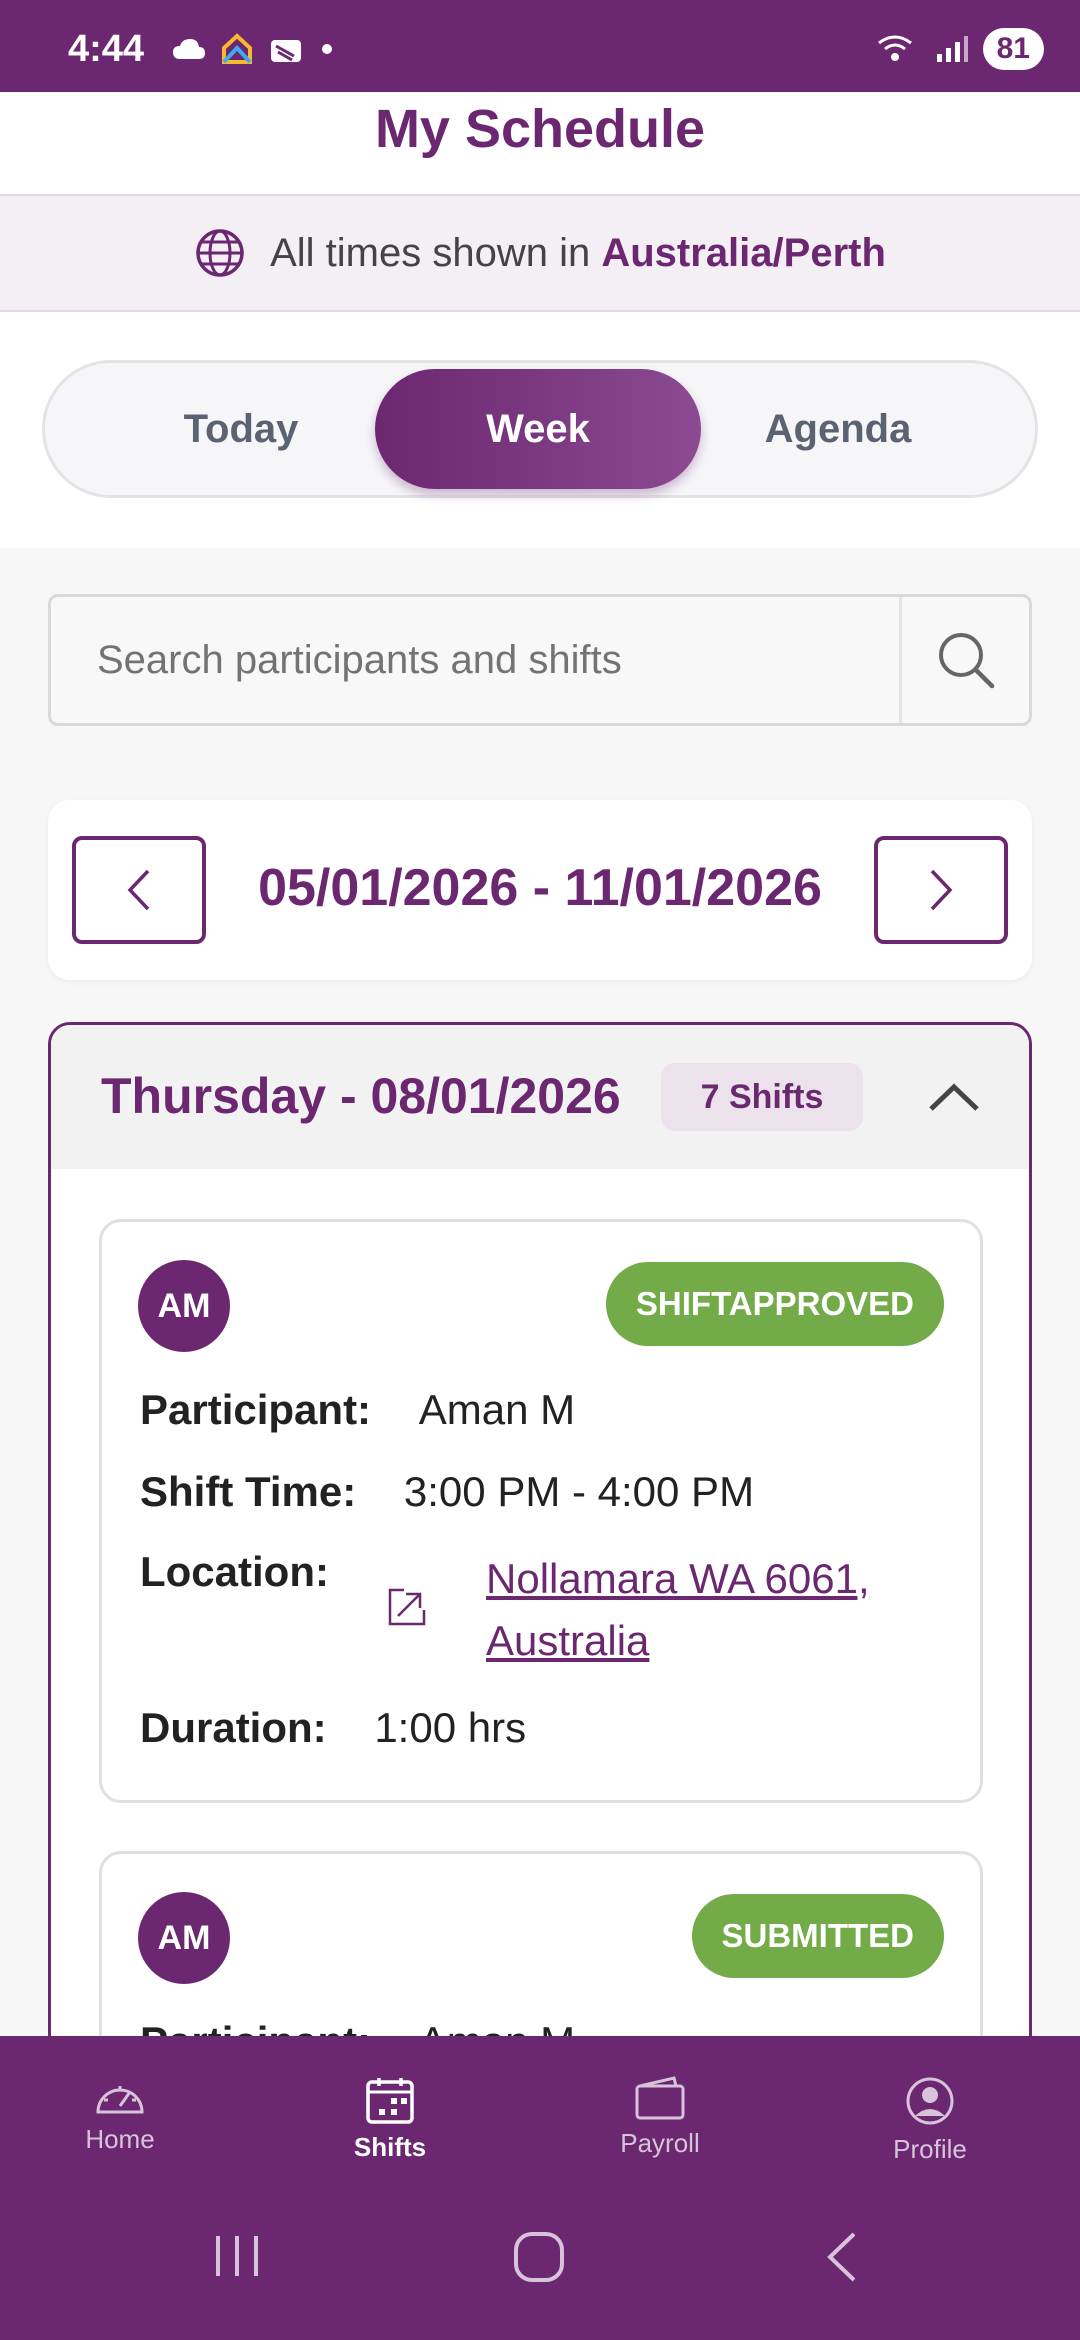 The height and width of the screenshot is (2340, 1080). I want to click on view-segmented-control: Today Week Agenda, so click(540, 429).